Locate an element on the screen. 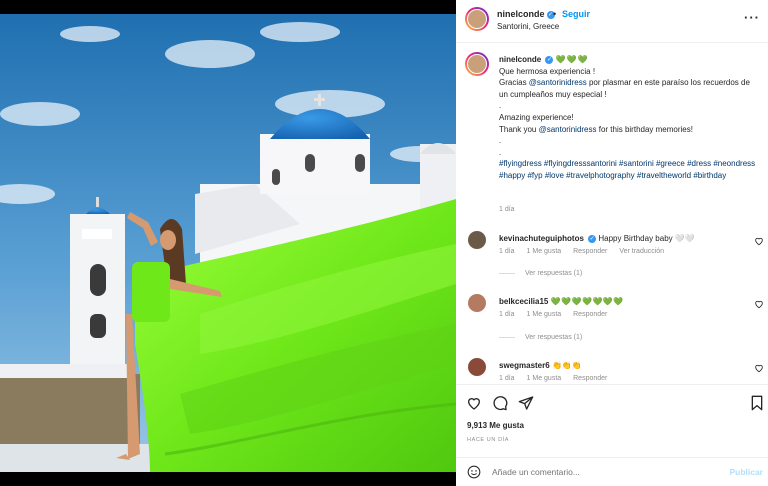 The width and height of the screenshot is (768, 486). caption-hearts: 💚💚💚 is located at coordinates (572, 59).